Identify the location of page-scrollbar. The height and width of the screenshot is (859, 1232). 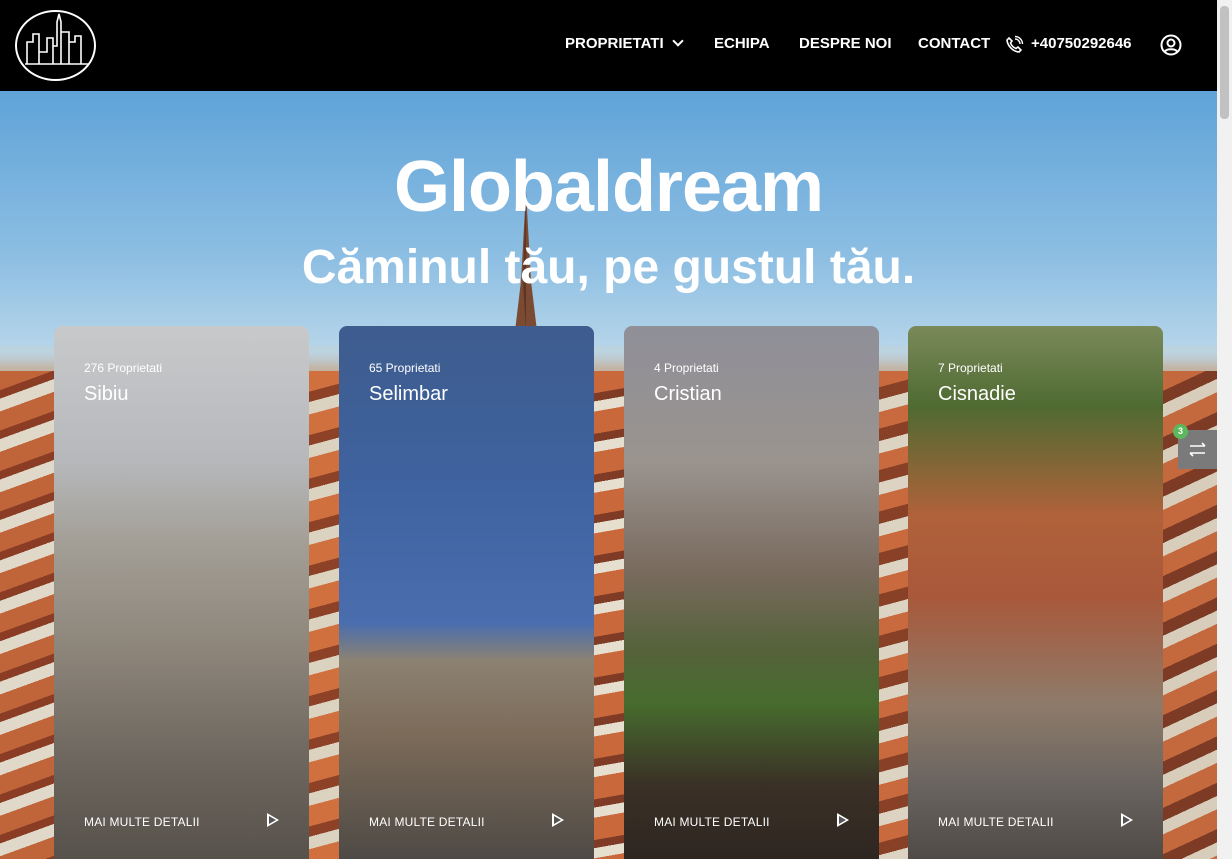
(1224, 429).